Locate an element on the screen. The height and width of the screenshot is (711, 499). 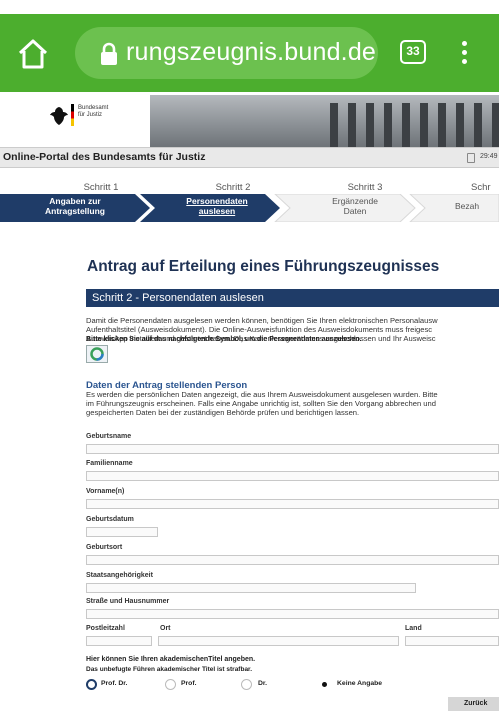
step-3-link: Ergänzende Daten is located at coordinates (355, 206).